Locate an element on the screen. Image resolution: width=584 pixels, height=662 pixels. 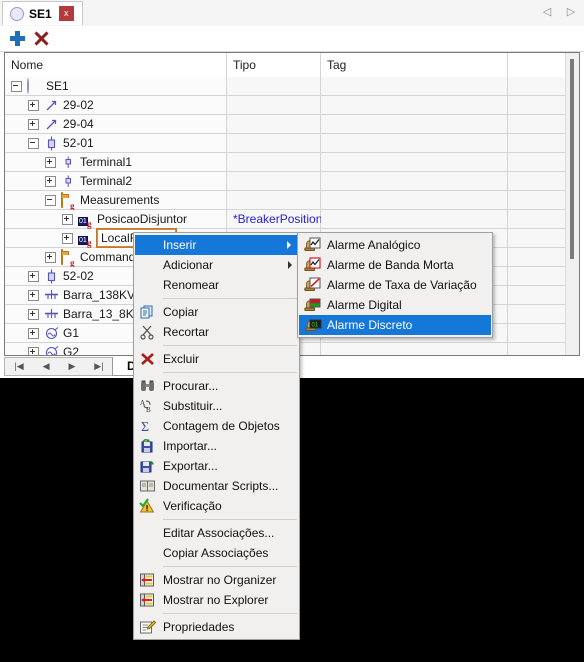
table-row: 01 g PosicaoDisjuntor *BreakerPosition is located at coordinates (286, 219).